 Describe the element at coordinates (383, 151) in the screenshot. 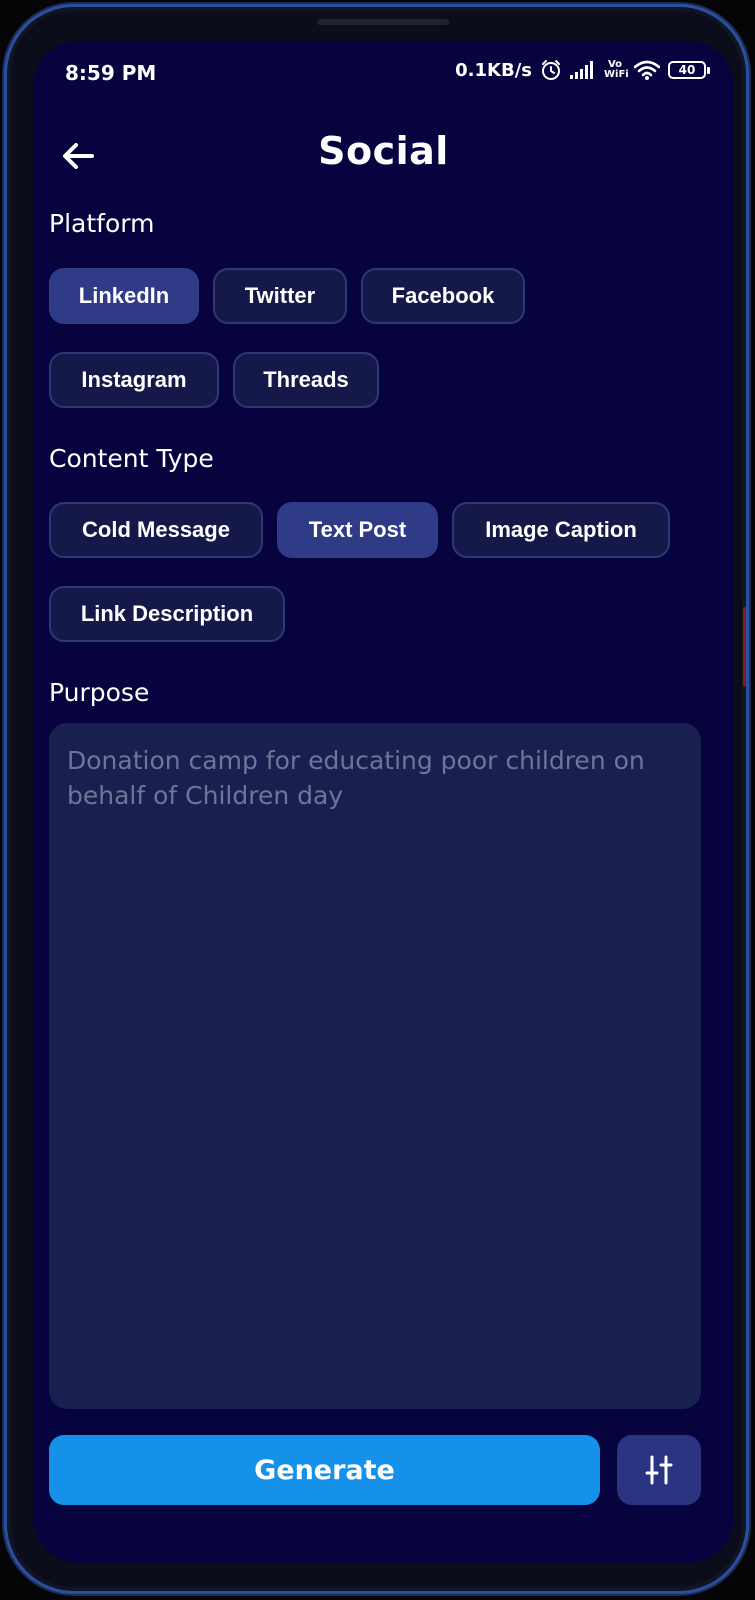

I see `page-title: Social` at that location.